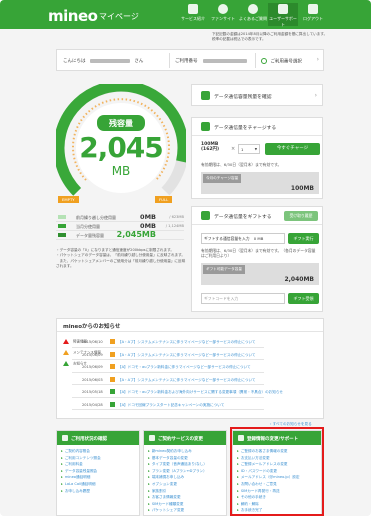 The width and height of the screenshot is (371, 516). What do you see at coordinates (177, 471) in the screenshot?
I see `menu-link: プラン変更（Aプラン↔Dプラン）` at bounding box center [177, 471].